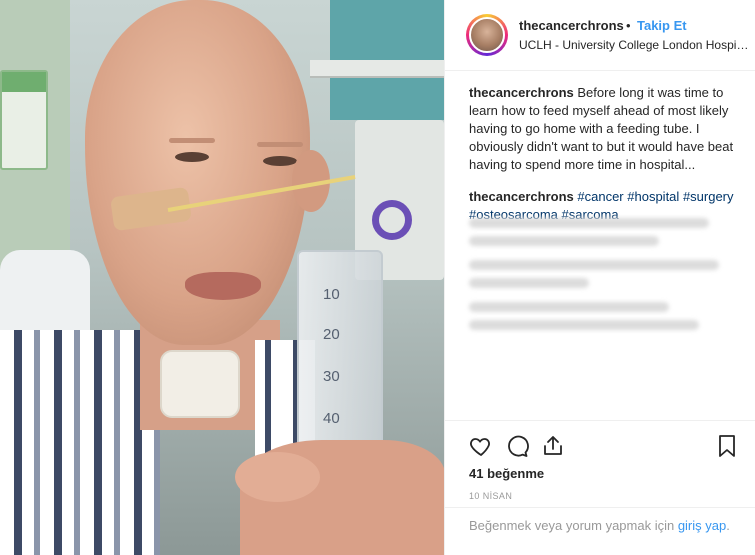 The width and height of the screenshot is (755, 555). I want to click on avatar, so click(487, 35).